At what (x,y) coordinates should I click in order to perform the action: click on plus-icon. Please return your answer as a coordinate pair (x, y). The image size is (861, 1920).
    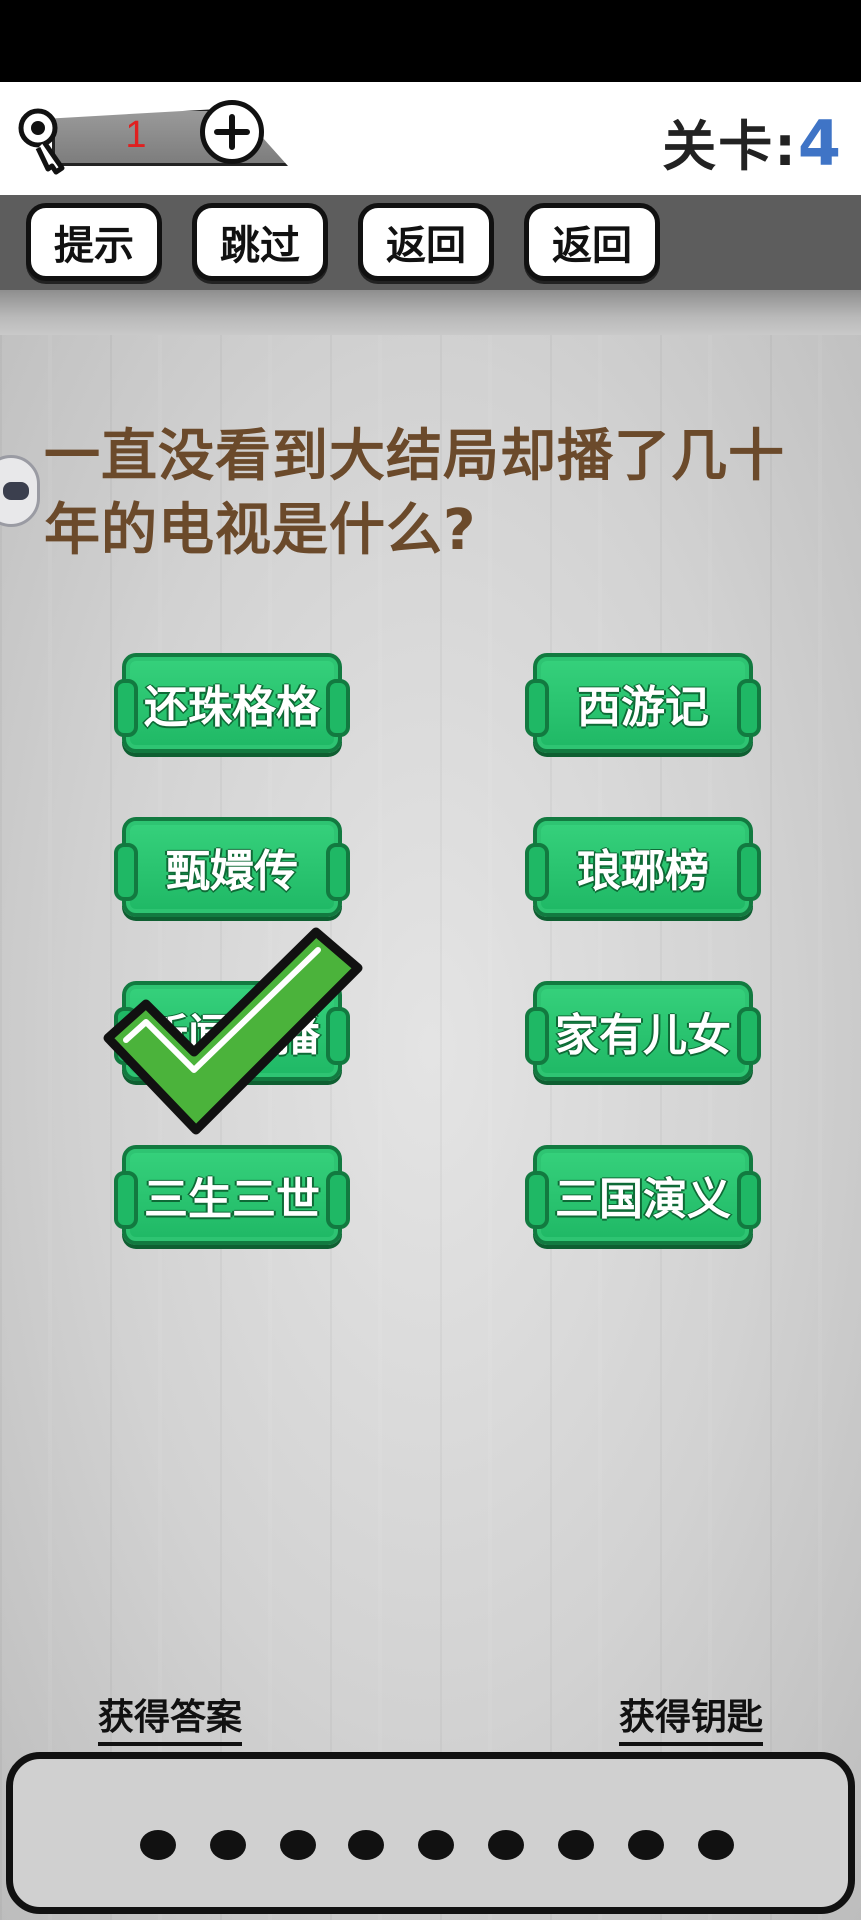
    Looking at the image, I should click on (232, 132).